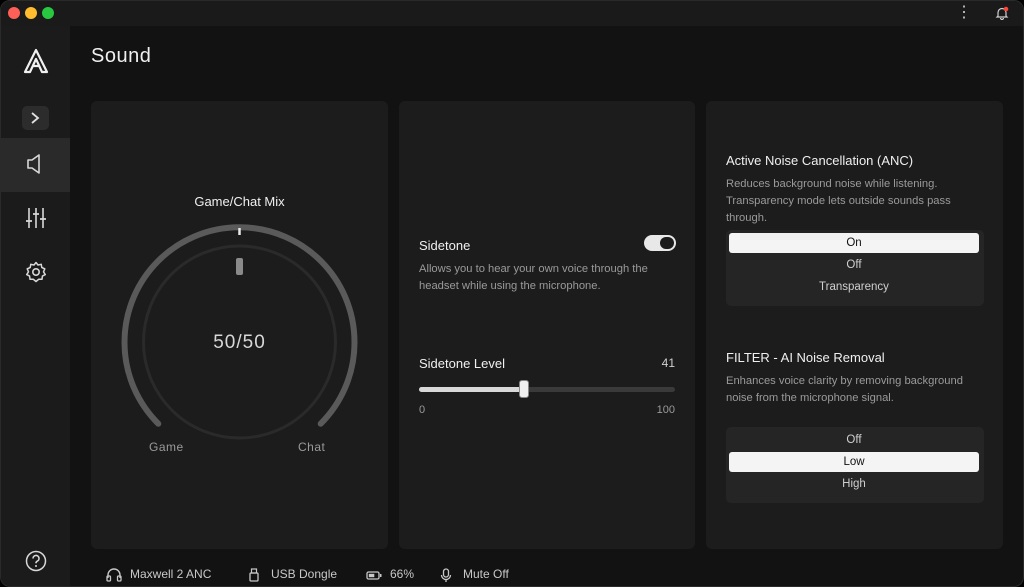 Image resolution: width=1024 pixels, height=587 pixels. I want to click on mix-value: 50/50, so click(239, 342).